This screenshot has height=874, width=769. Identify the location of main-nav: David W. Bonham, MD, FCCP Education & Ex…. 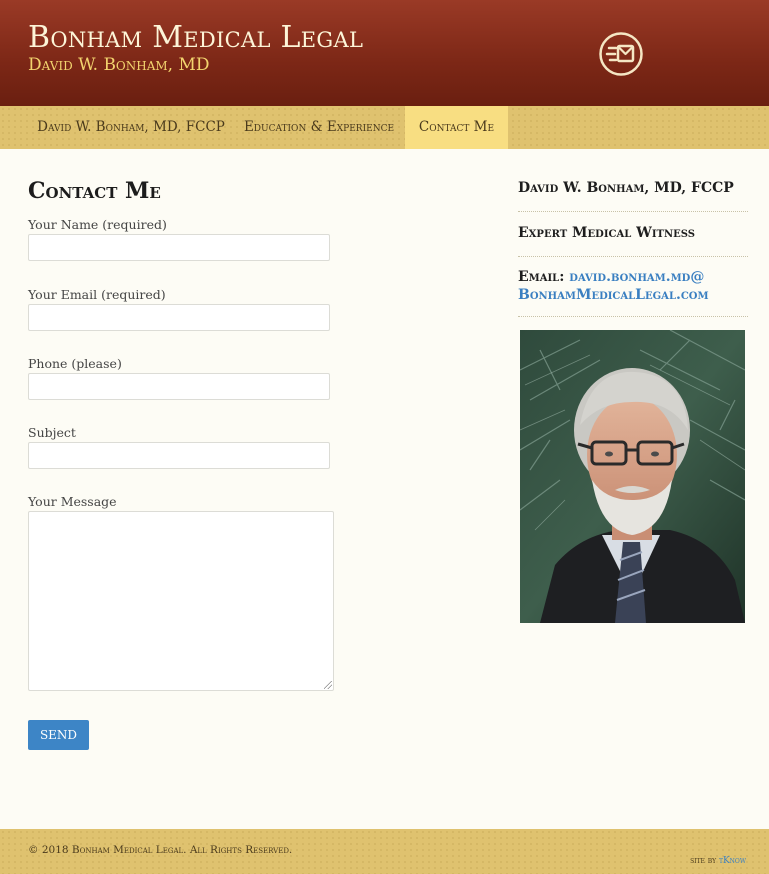
(384, 127).